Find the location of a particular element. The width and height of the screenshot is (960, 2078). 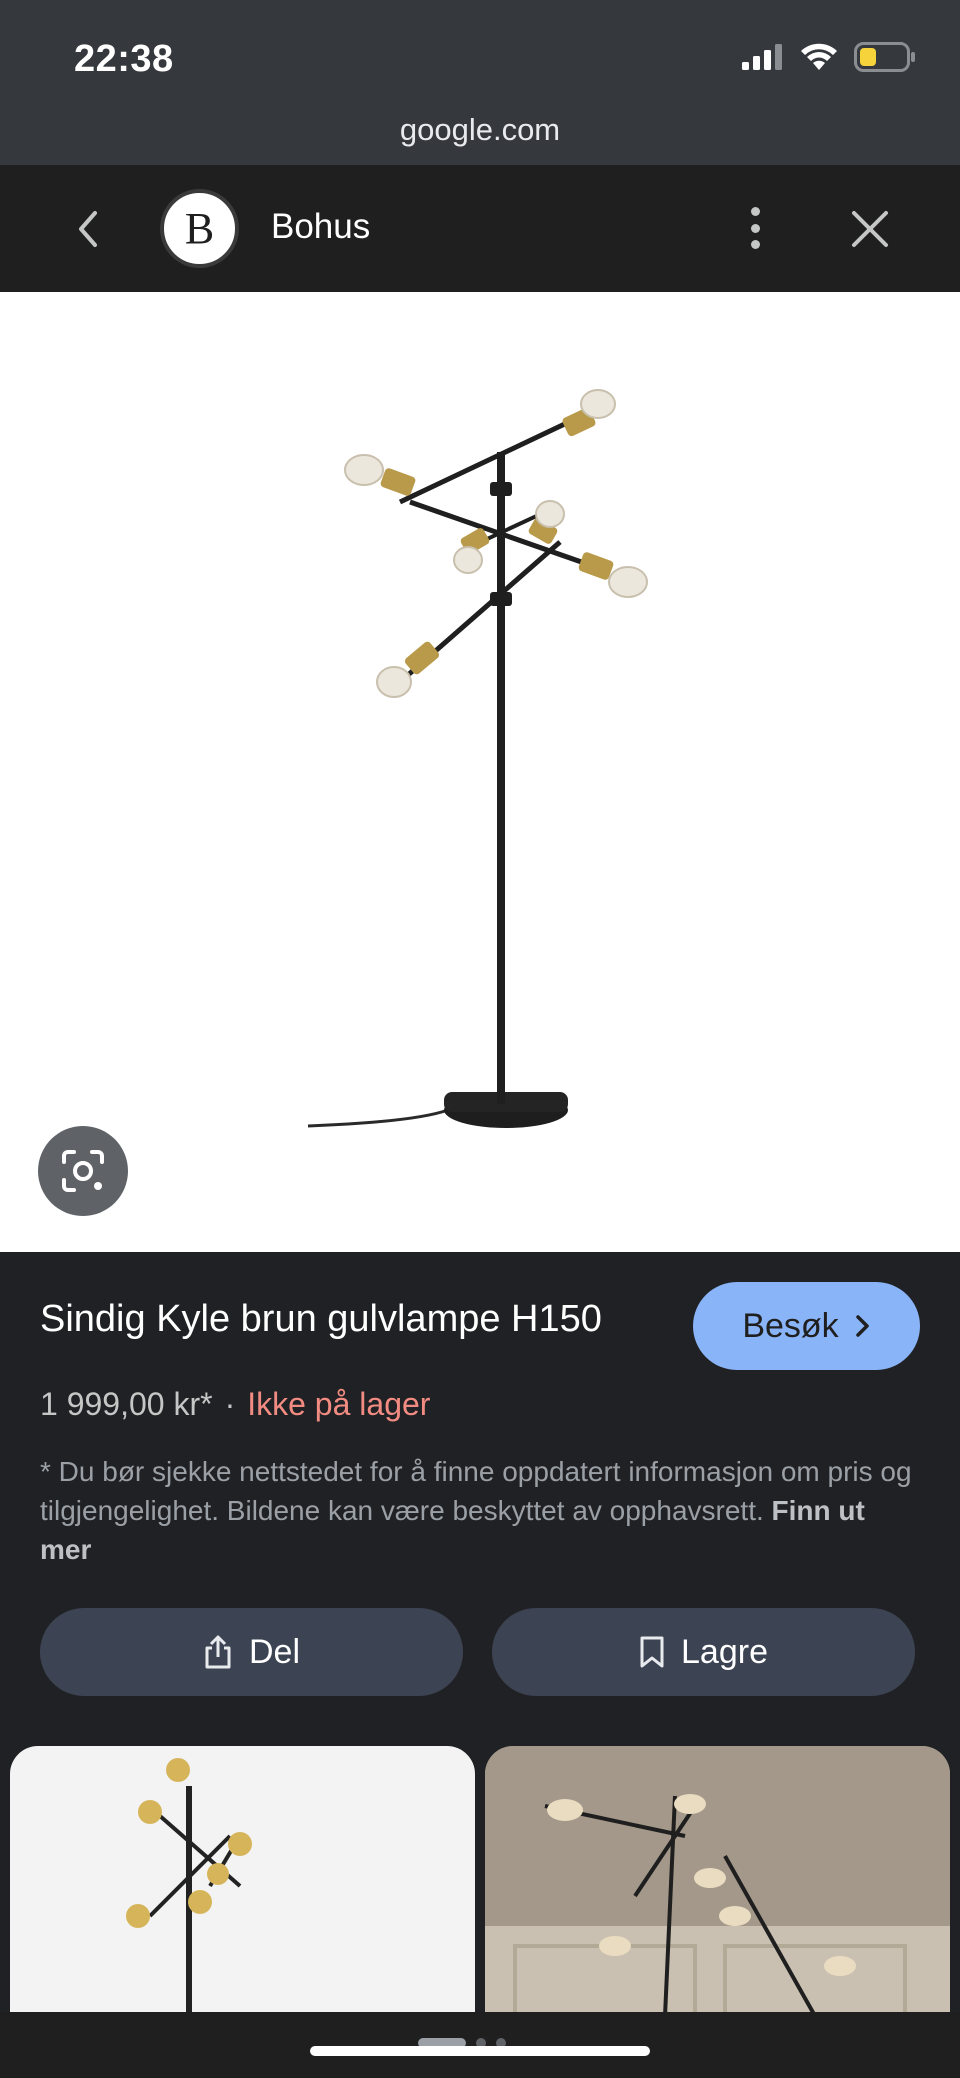

lens-icon is located at coordinates (83, 1171).